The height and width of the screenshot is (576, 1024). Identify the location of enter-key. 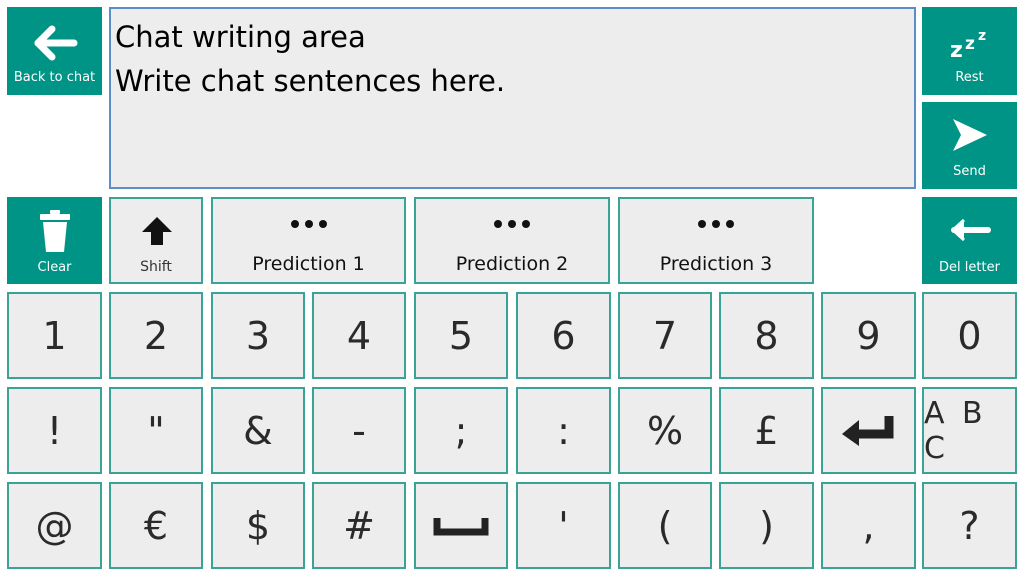
(868, 430).